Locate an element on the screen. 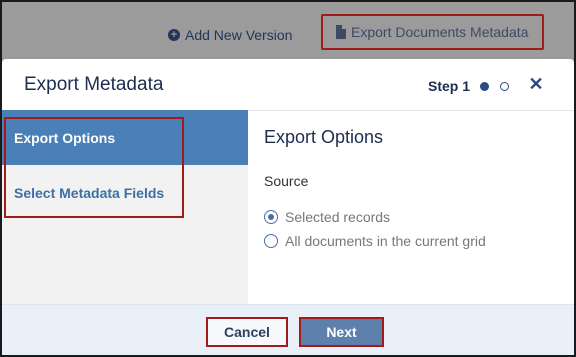  radio-button-checked is located at coordinates (271, 217).